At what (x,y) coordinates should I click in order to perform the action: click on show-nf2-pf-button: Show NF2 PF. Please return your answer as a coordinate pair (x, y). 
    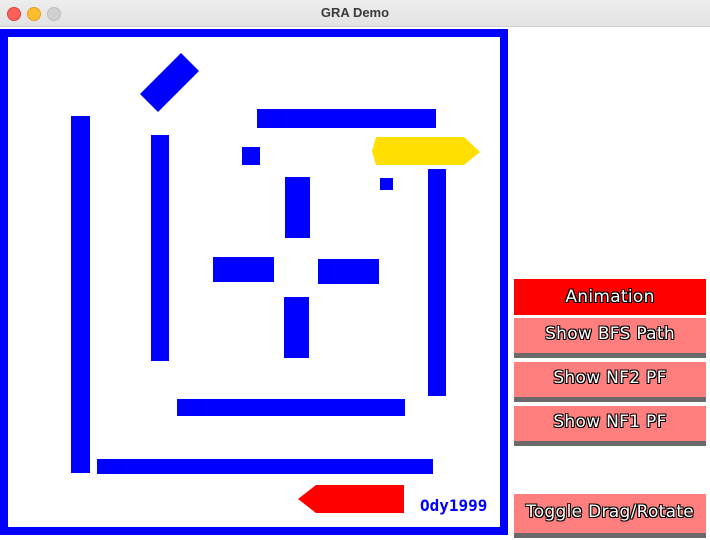
    Looking at the image, I should click on (610, 382).